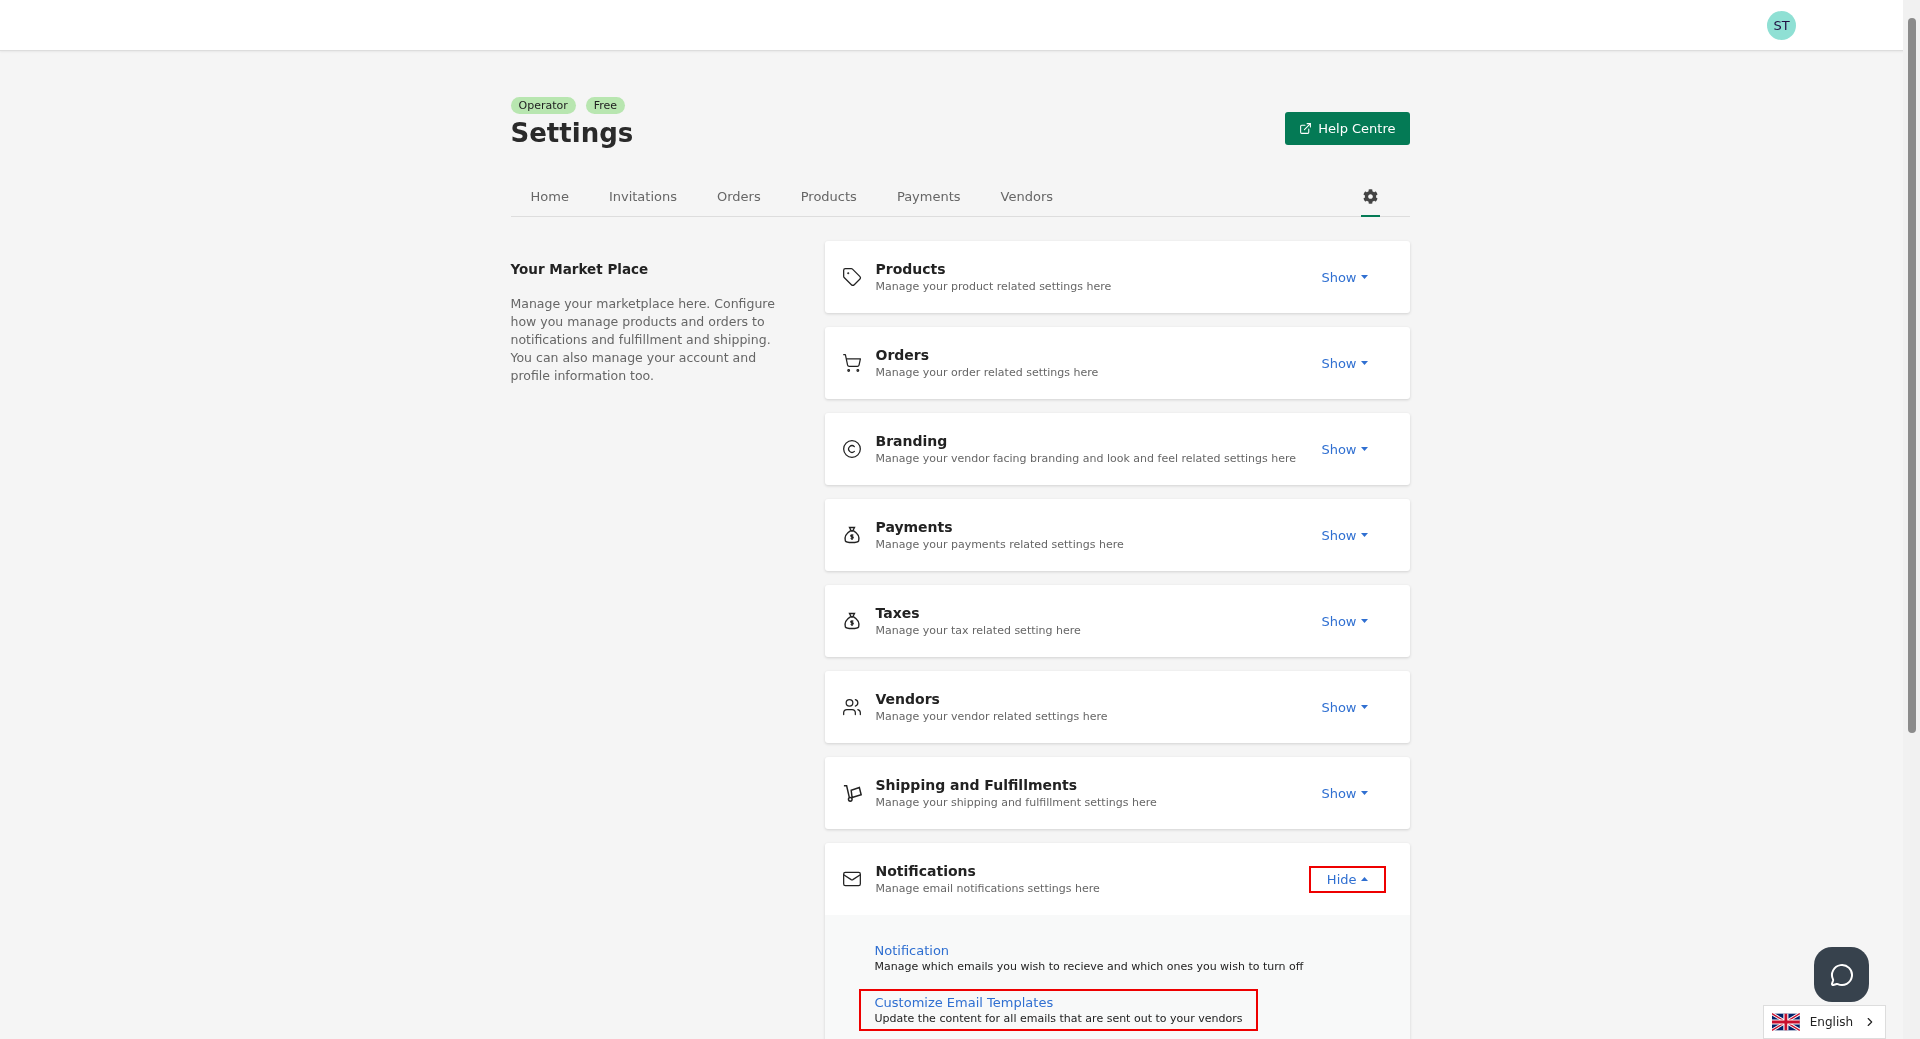 The image size is (1920, 1039). Describe the element at coordinates (851, 277) in the screenshot. I see `tag-icon` at that location.